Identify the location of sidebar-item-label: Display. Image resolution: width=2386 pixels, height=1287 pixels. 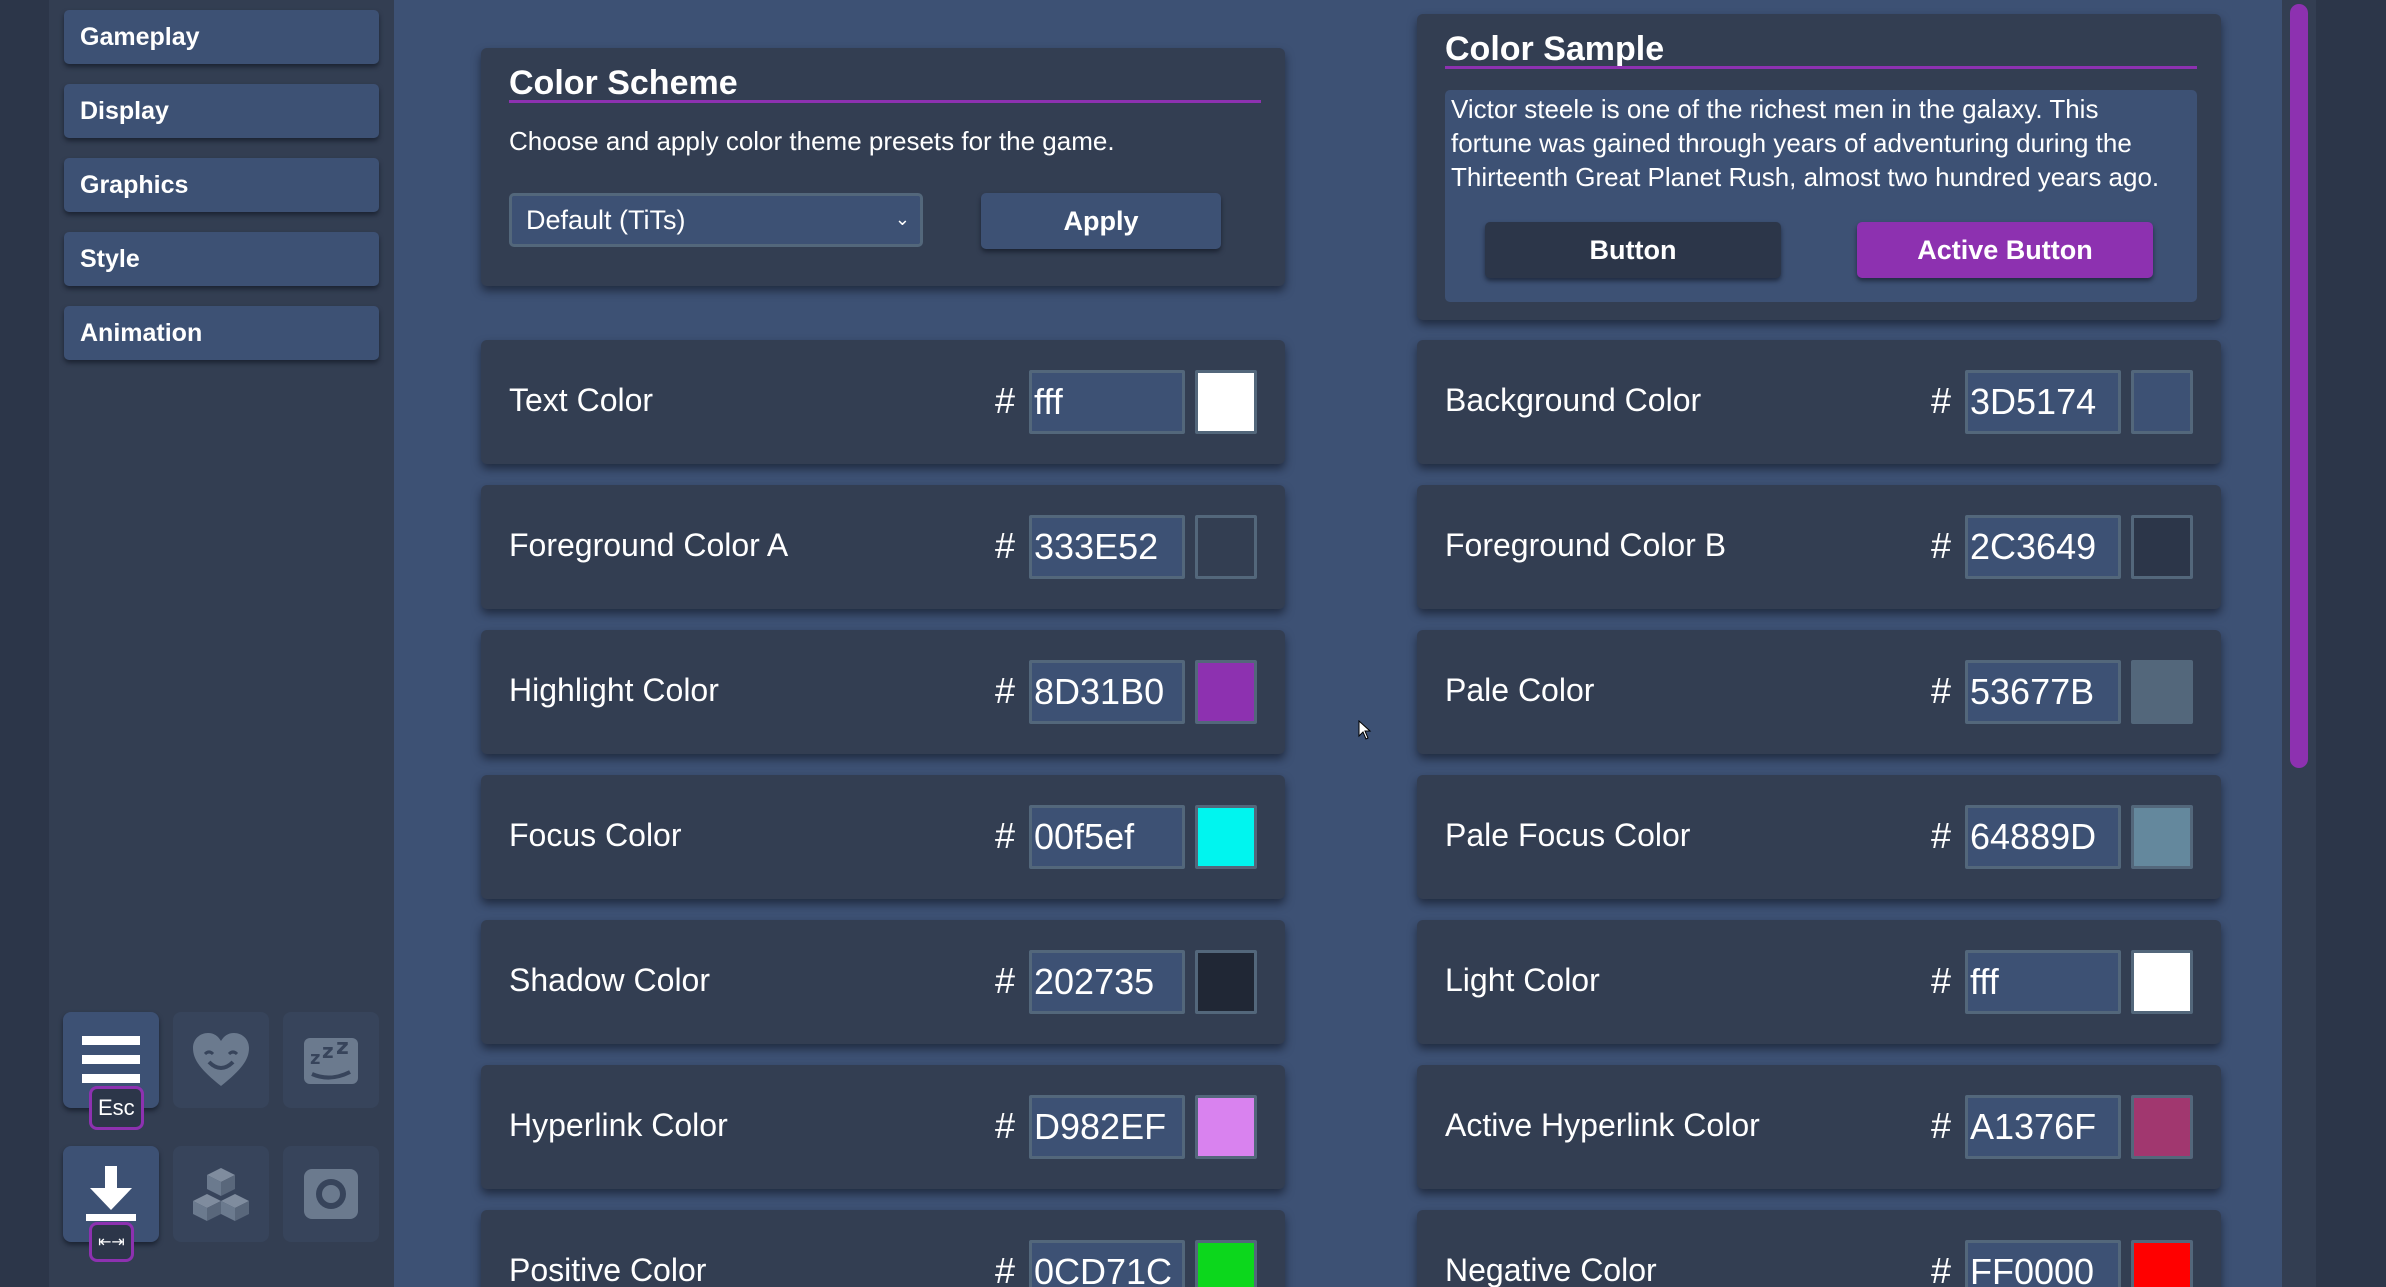
(124, 110).